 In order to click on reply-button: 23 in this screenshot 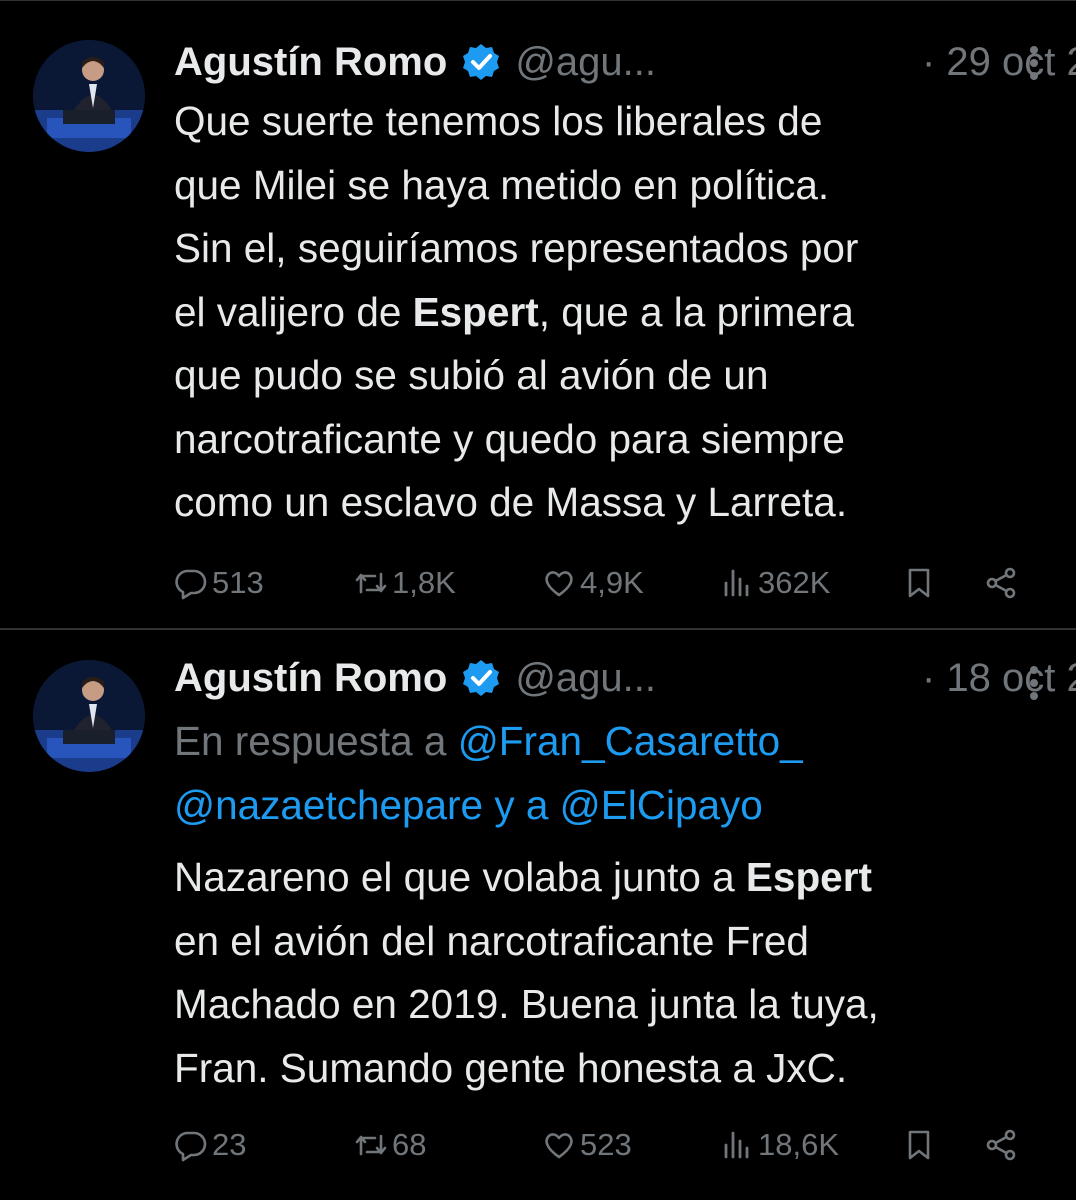, I will do `click(210, 1145)`.